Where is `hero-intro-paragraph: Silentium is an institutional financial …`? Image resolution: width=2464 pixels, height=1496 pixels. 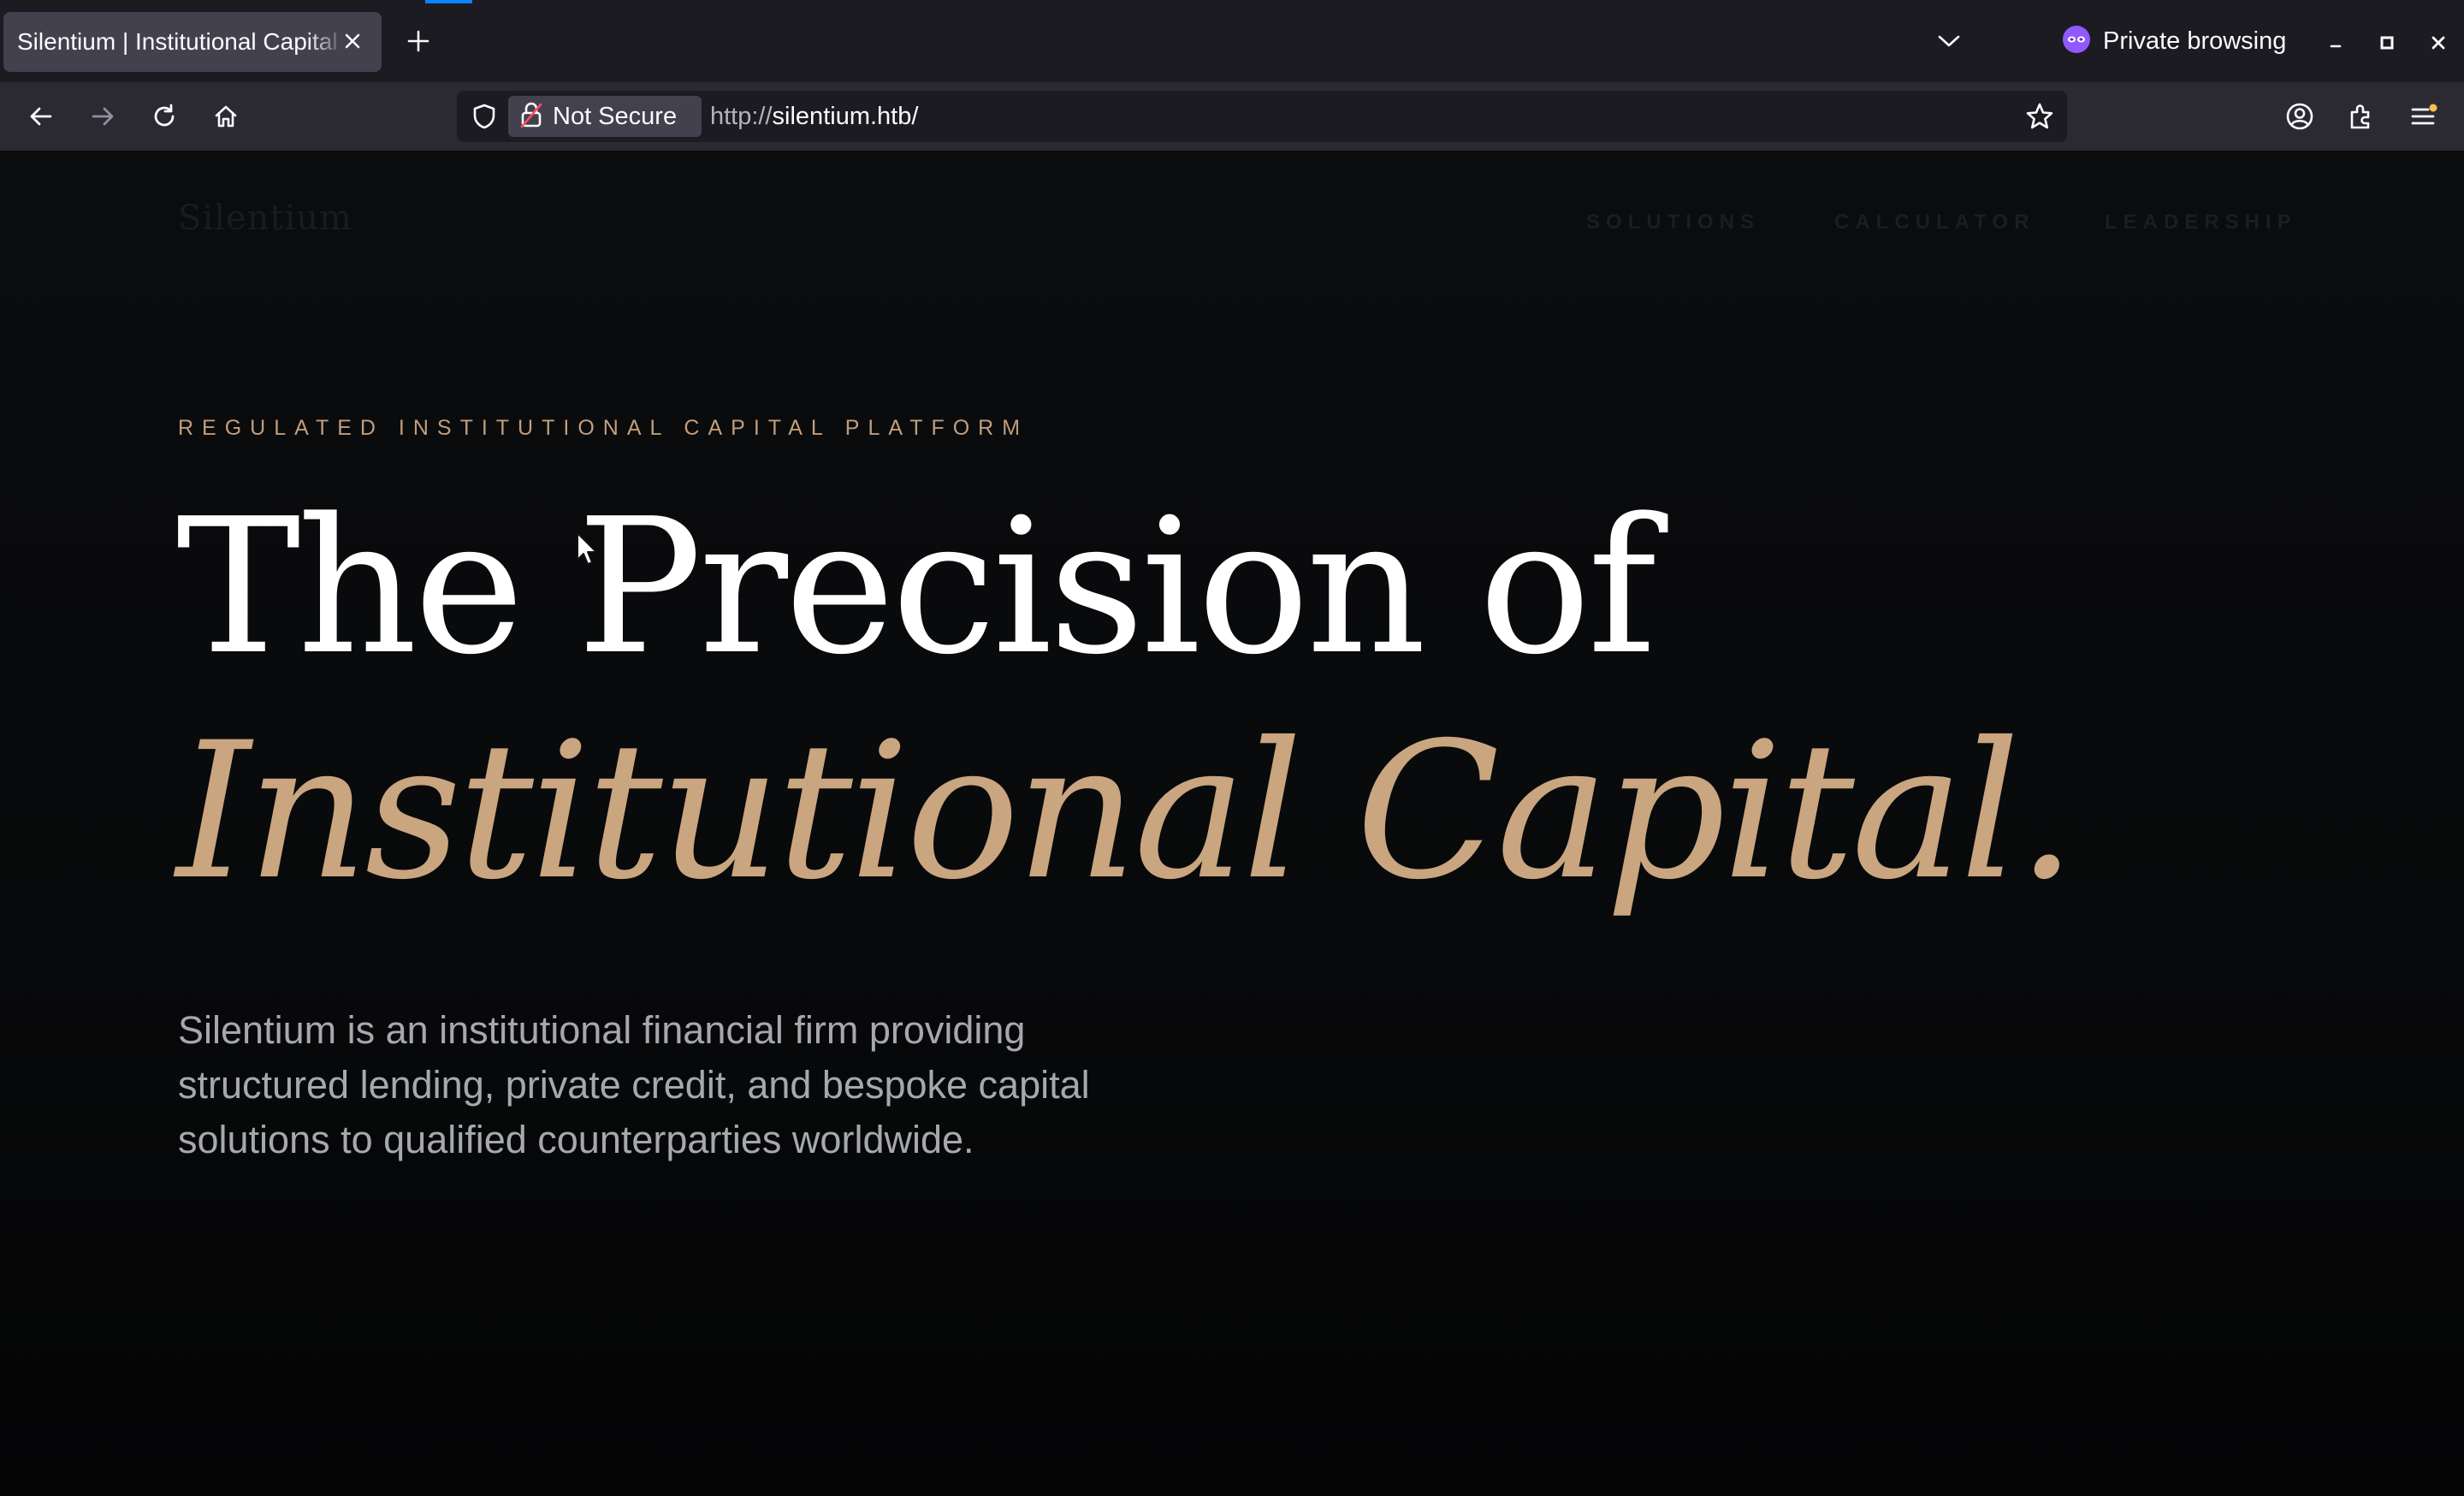
hero-intro-paragraph: Silentium is an institutional financial … is located at coordinates (760, 1085).